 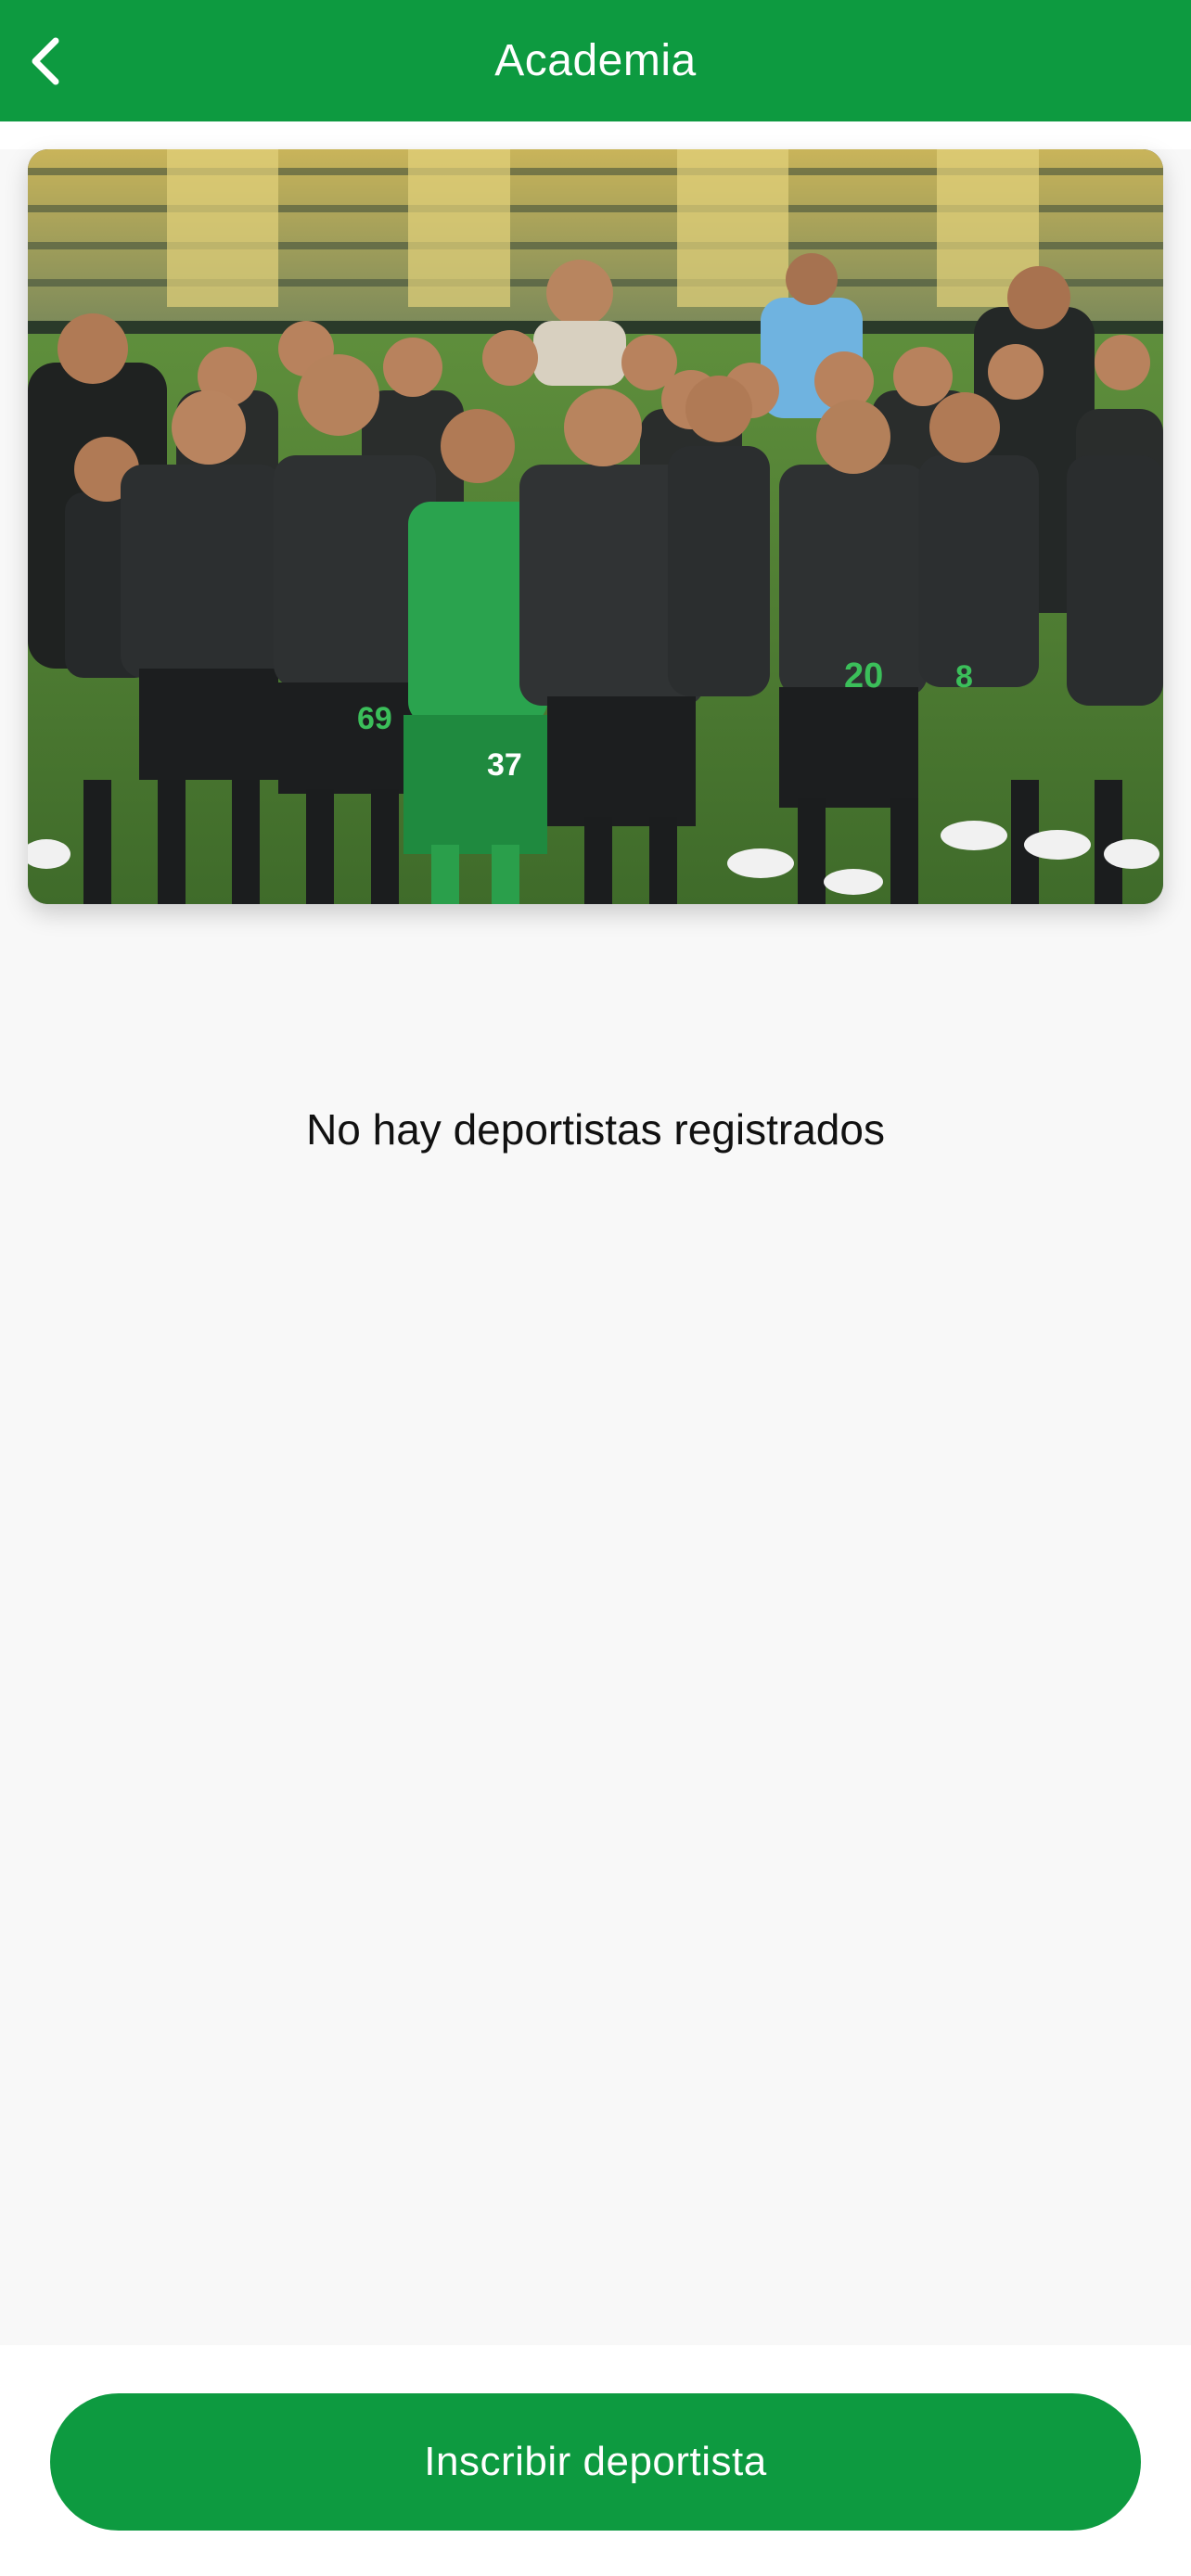 I want to click on enroll-athlete-button: Inscribir deportista, so click(x=595, y=2462).